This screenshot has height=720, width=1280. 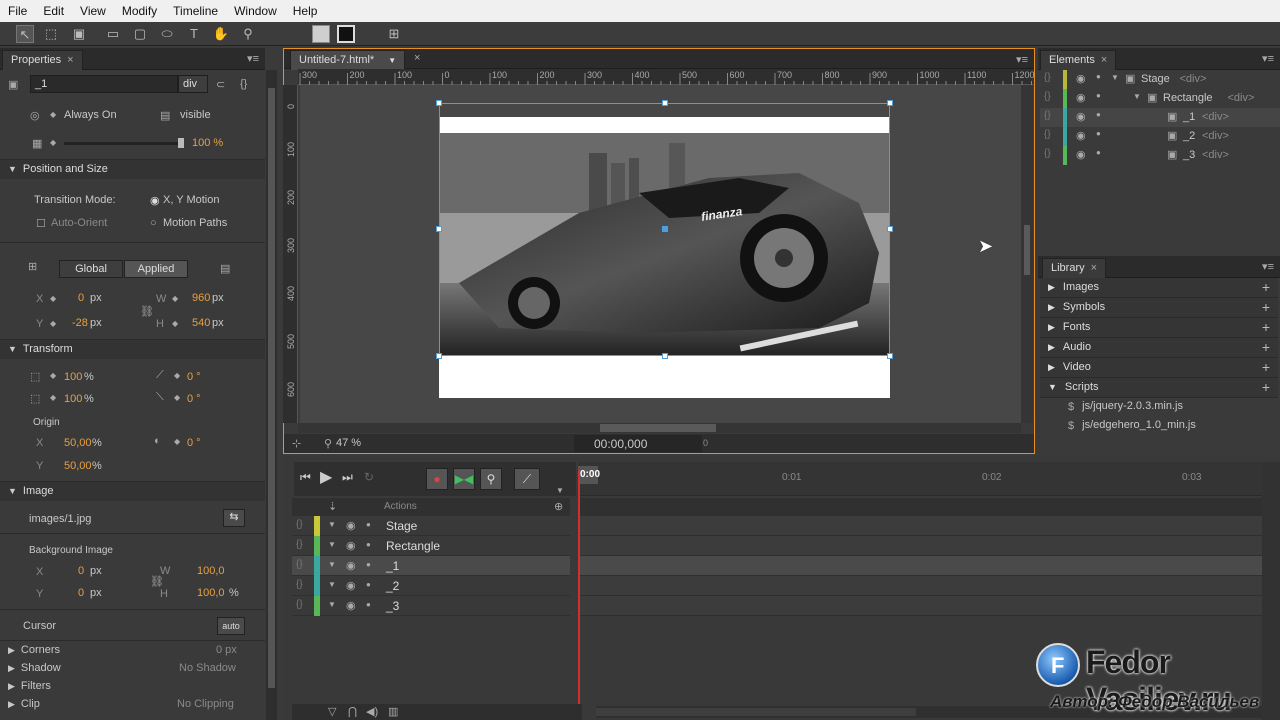 I want to click on rounded-rectangle-tool-icon: ▢, so click(x=140, y=34).